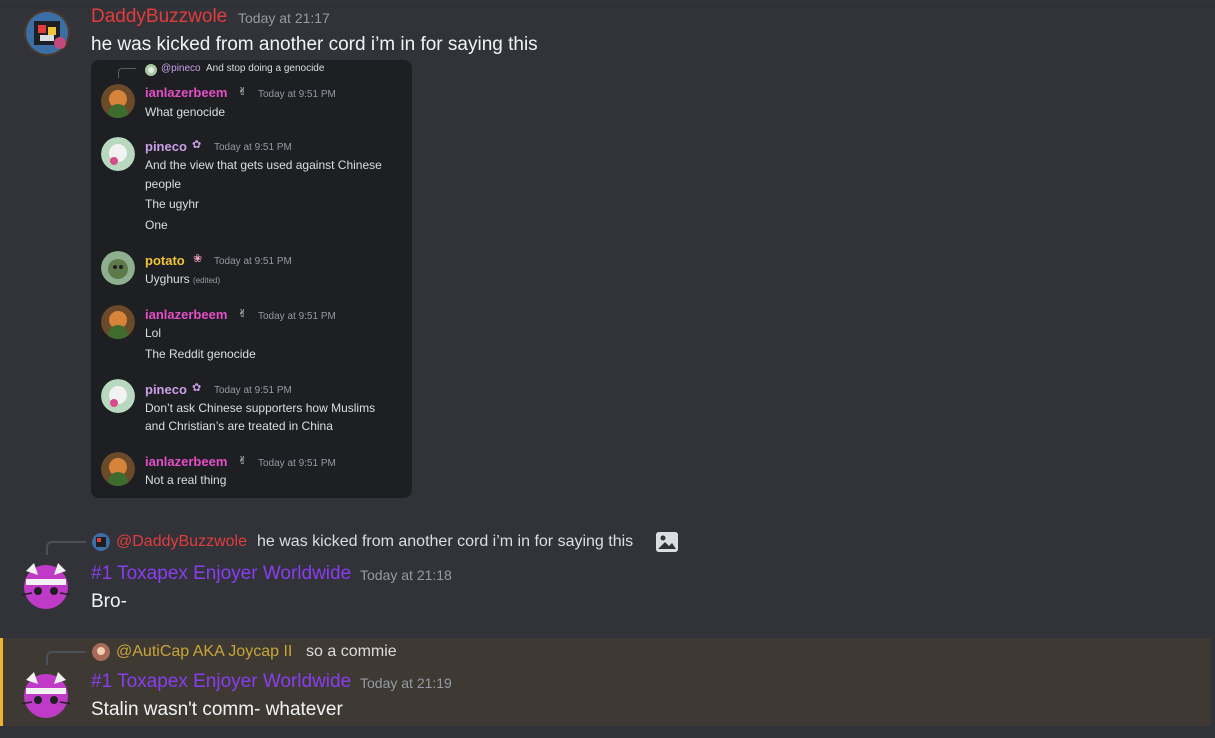 Image resolution: width=1215 pixels, height=738 pixels. What do you see at coordinates (198, 259) in the screenshot?
I see `badge-icon: ❀` at bounding box center [198, 259].